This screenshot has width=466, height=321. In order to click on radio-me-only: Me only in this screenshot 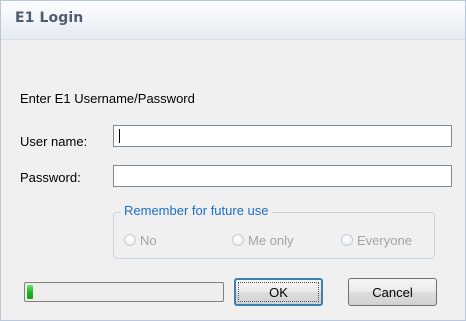, I will do `click(263, 240)`.